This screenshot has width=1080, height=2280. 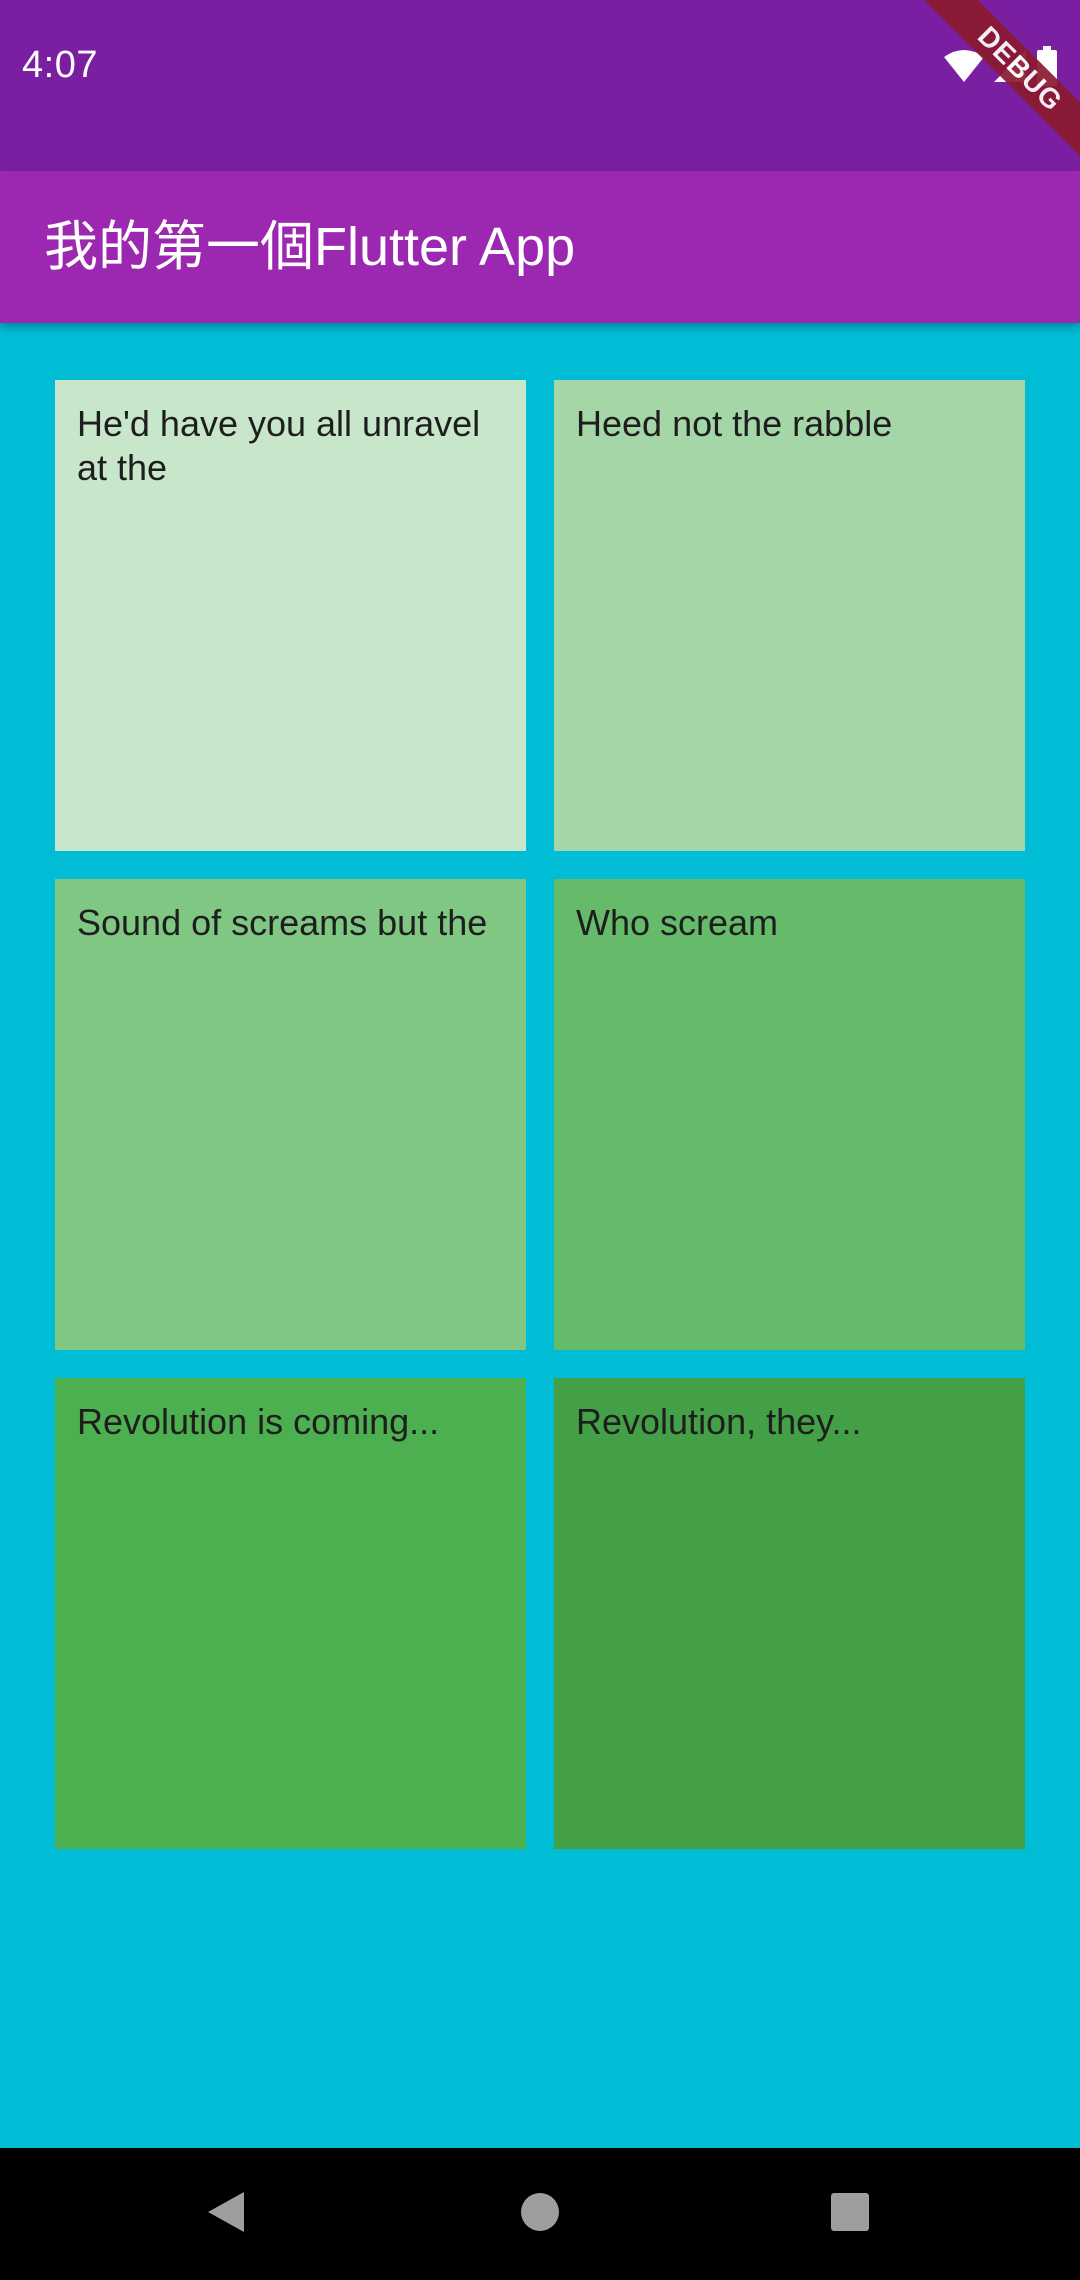 I want to click on back-icon, so click(x=226, y=2214).